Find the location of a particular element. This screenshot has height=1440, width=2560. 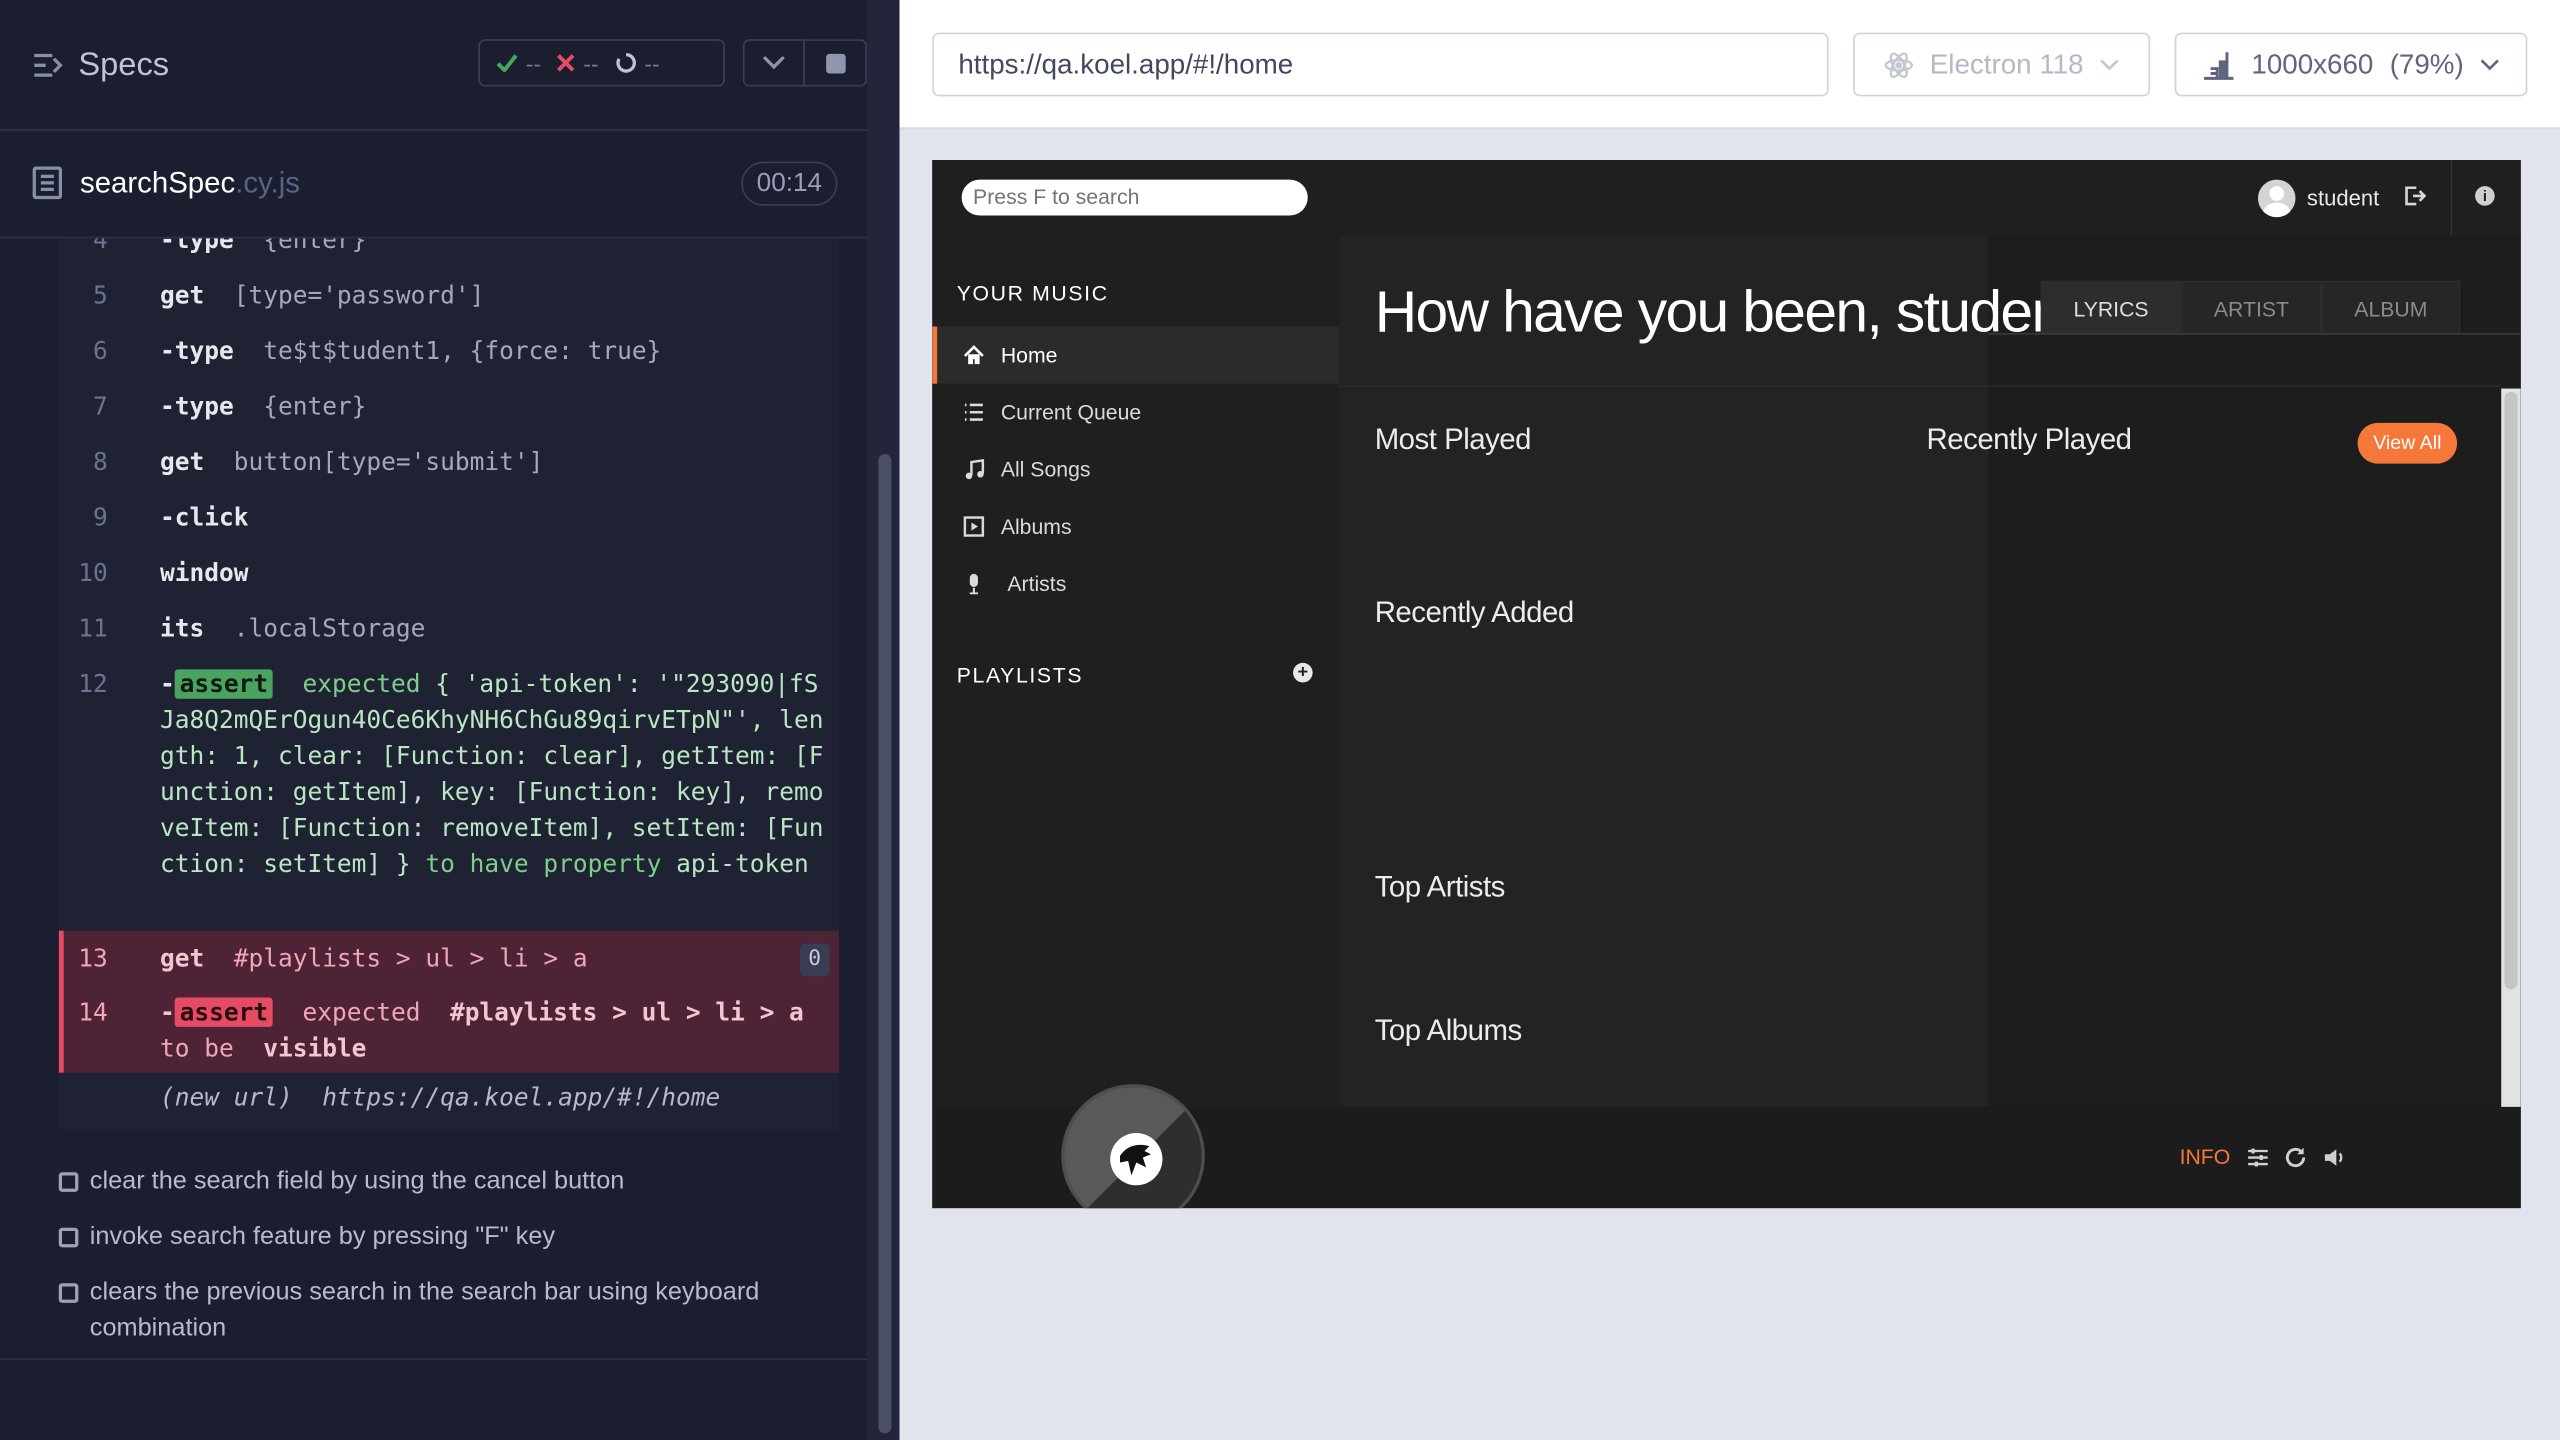

sidebar-item-current-queue: Current Queue is located at coordinates (1135, 412).